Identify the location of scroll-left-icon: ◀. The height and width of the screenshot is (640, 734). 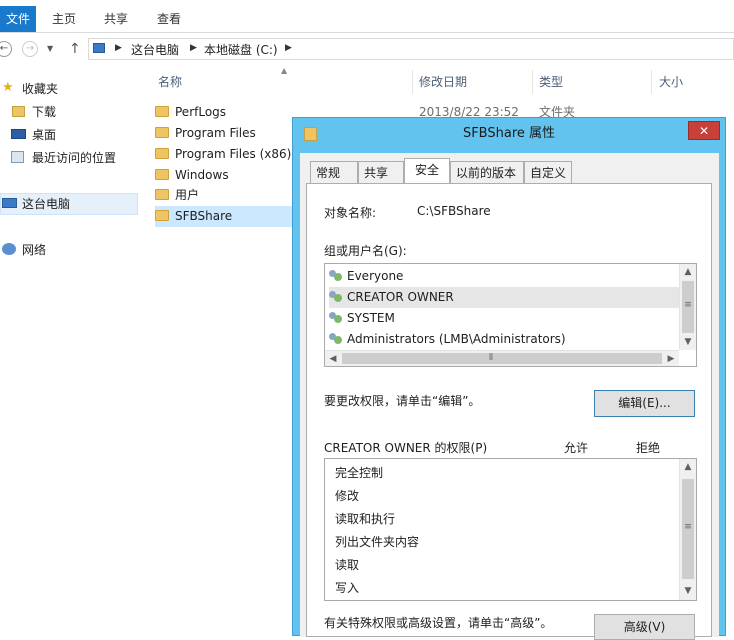
(333, 359).